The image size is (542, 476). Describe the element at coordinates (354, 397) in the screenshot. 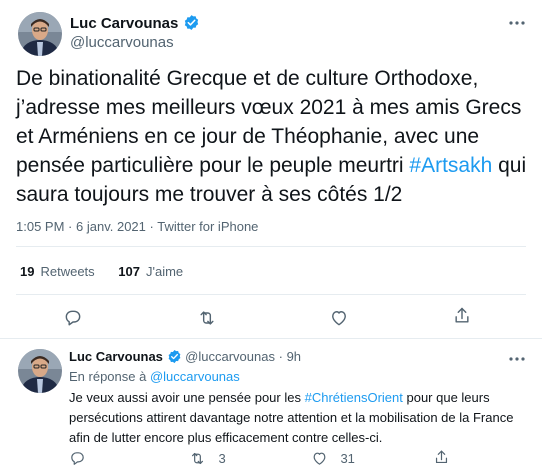

I see `hashtag-link: #ChrétiensOrient` at that location.